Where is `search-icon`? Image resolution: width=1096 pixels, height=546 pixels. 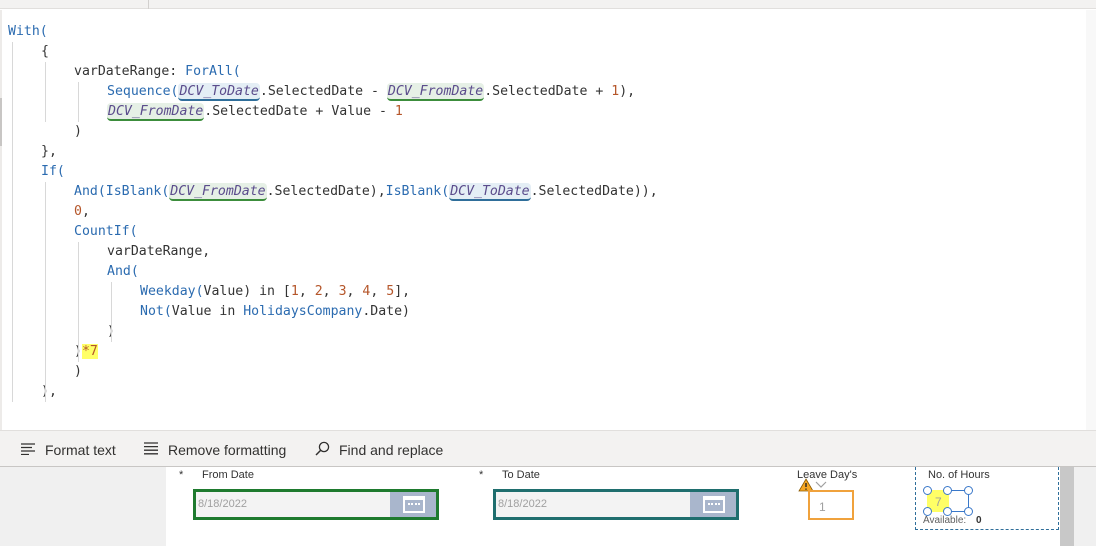 search-icon is located at coordinates (322, 450).